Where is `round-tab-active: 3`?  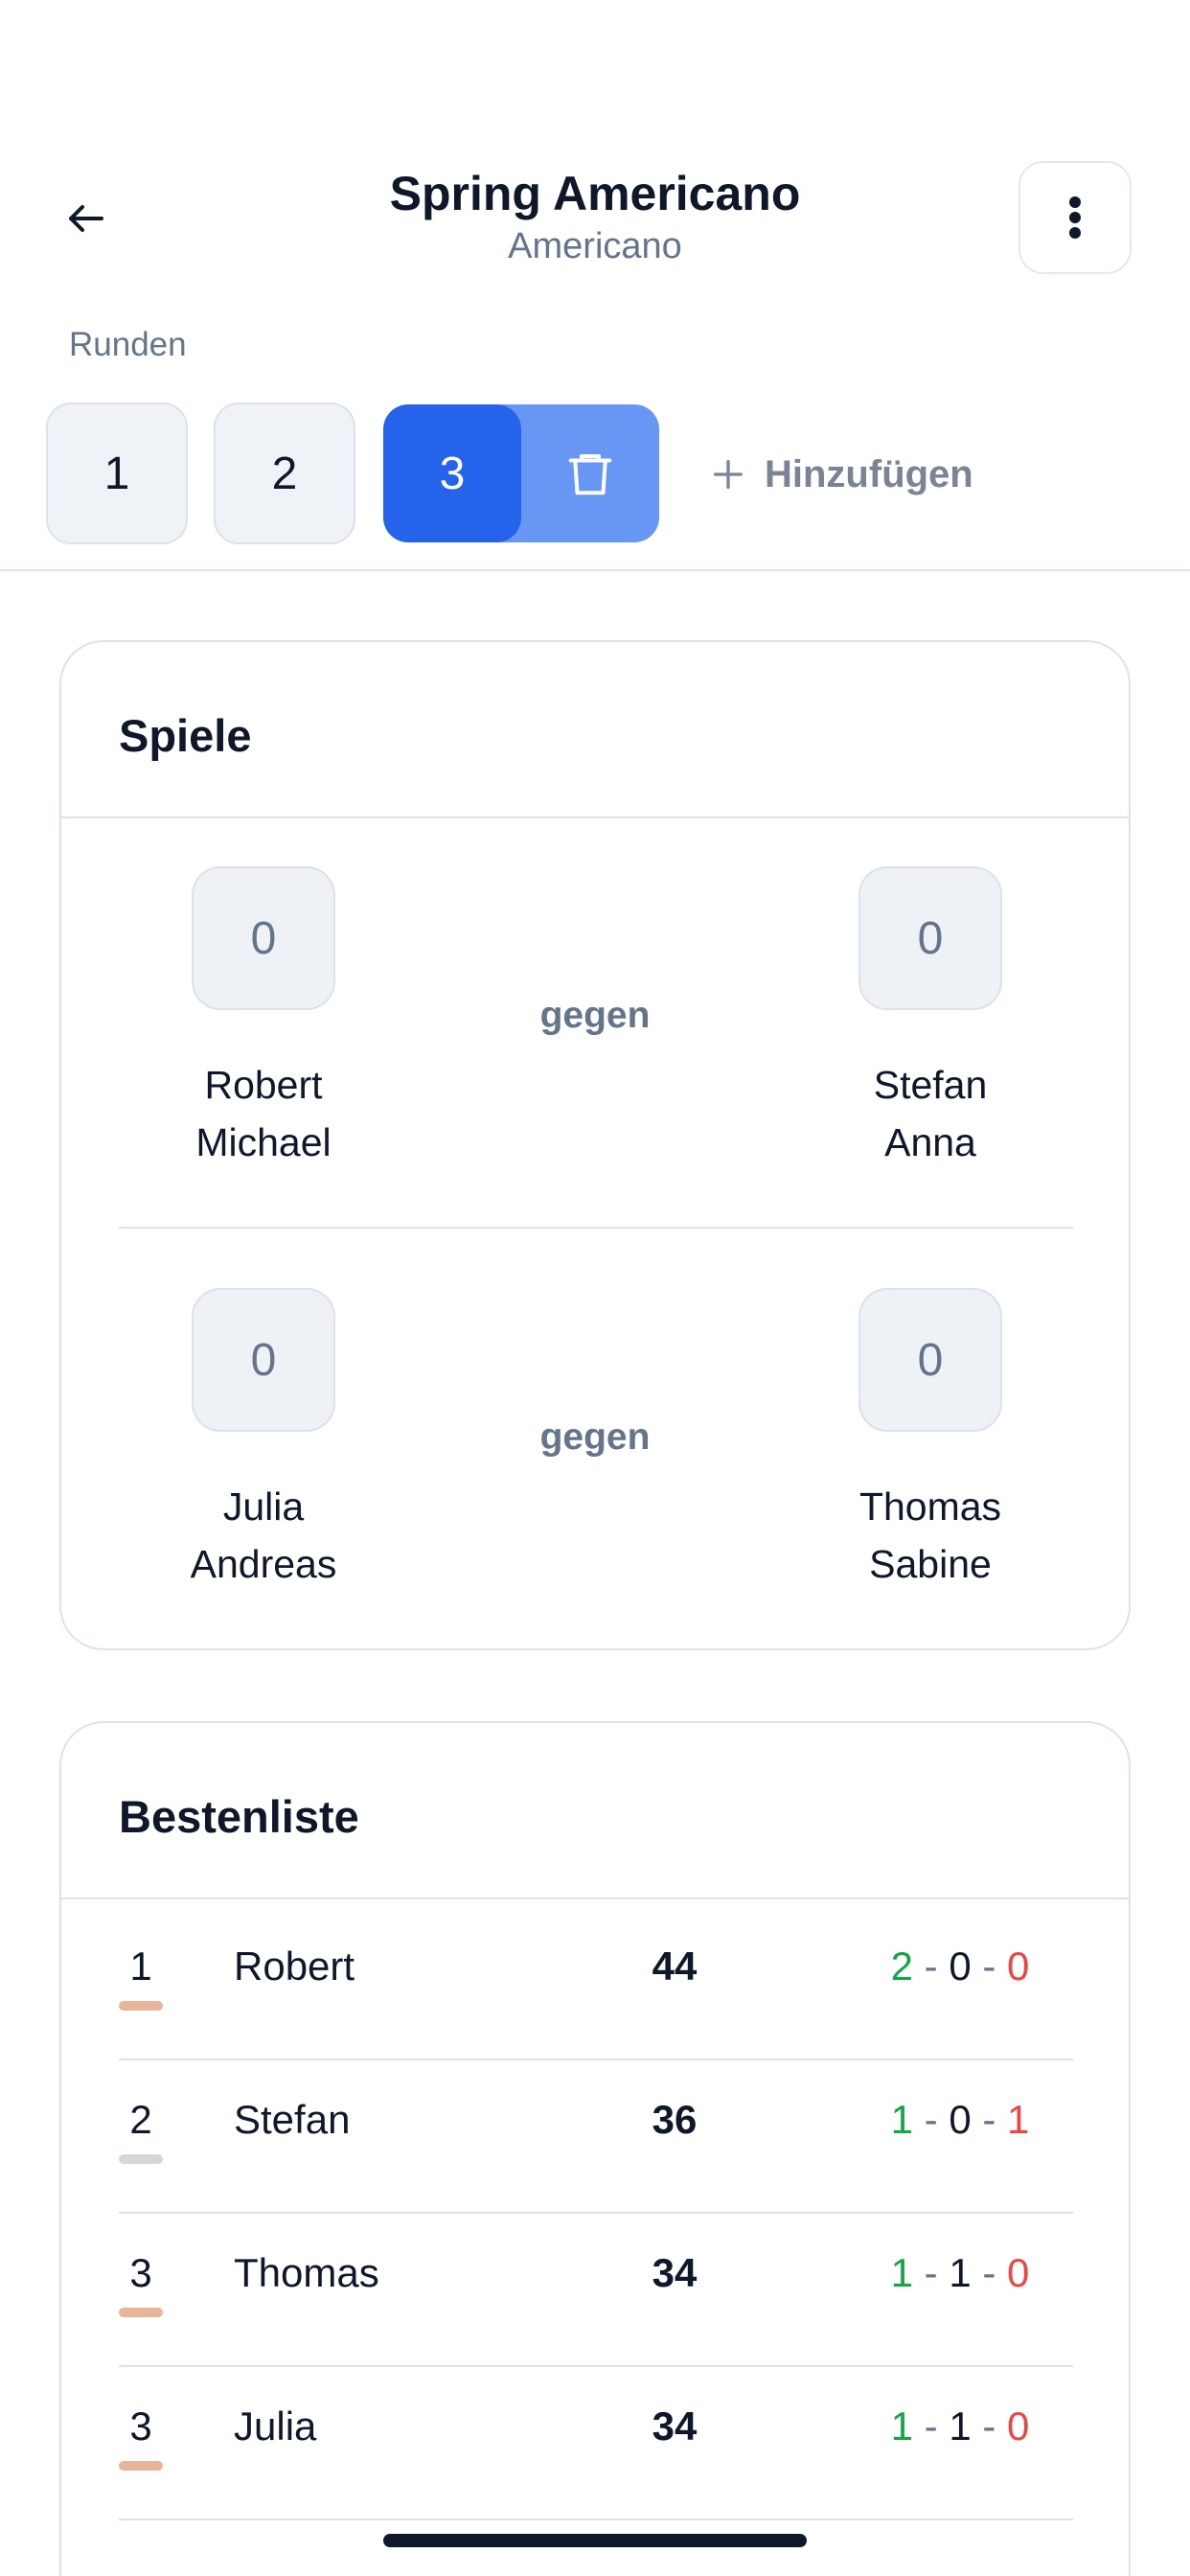 round-tab-active: 3 is located at coordinates (521, 473).